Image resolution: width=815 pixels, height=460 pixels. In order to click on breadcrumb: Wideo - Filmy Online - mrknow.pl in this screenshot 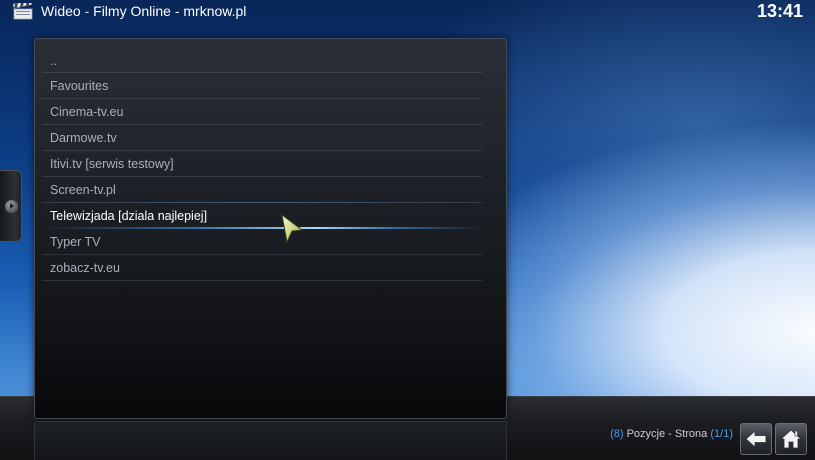, I will do `click(143, 11)`.